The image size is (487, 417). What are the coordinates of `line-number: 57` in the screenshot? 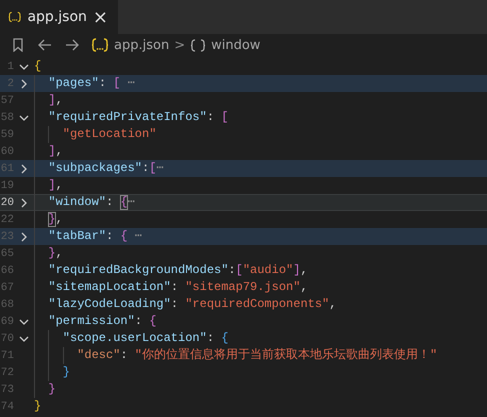 It's located at (7, 100).